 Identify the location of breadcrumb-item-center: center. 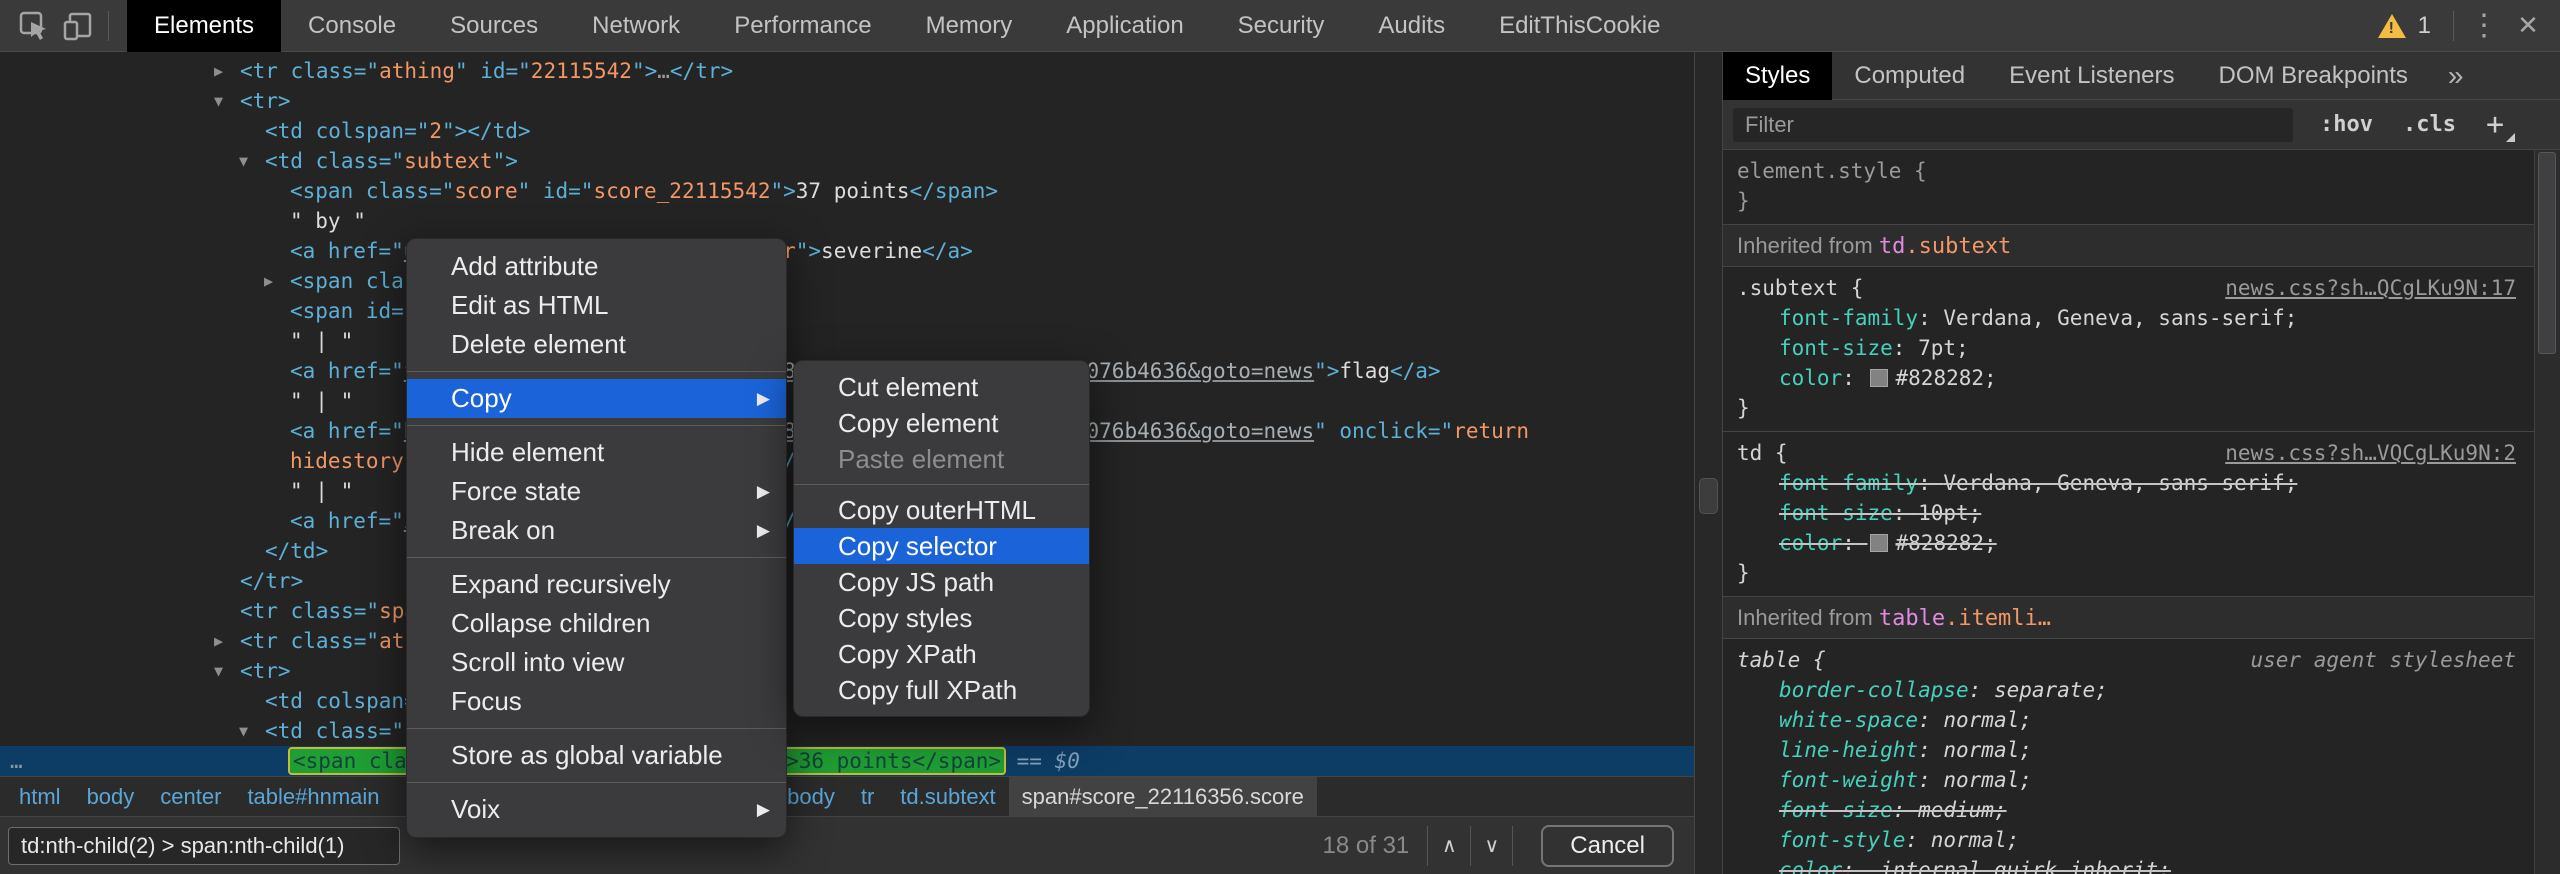
(190, 796).